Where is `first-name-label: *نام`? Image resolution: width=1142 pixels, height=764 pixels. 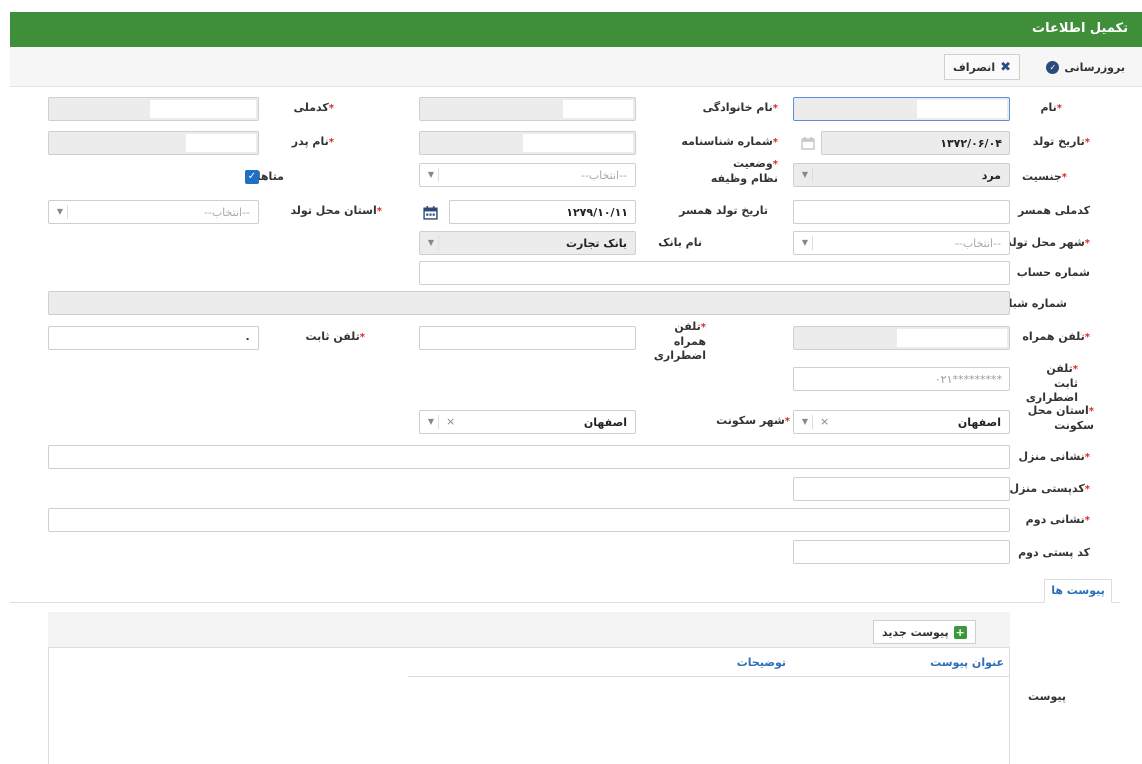 first-name-label: *نام is located at coordinates (1051, 107).